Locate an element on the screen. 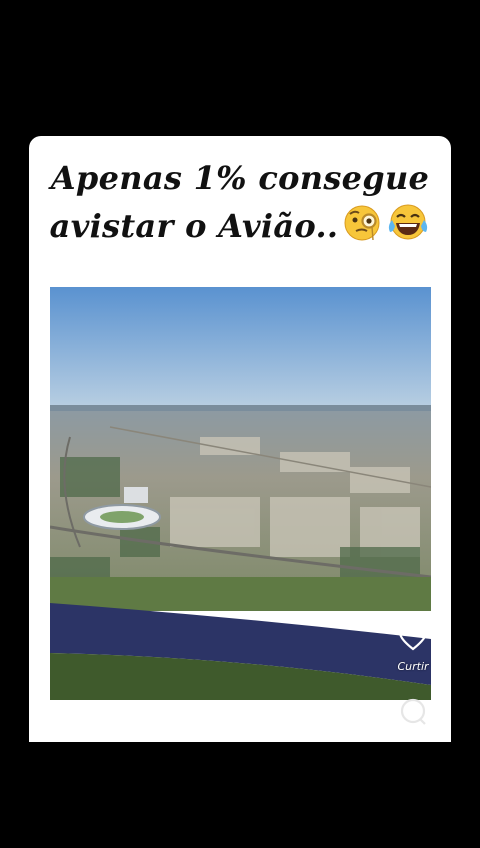  comment-button is located at coordinates (413, 714).